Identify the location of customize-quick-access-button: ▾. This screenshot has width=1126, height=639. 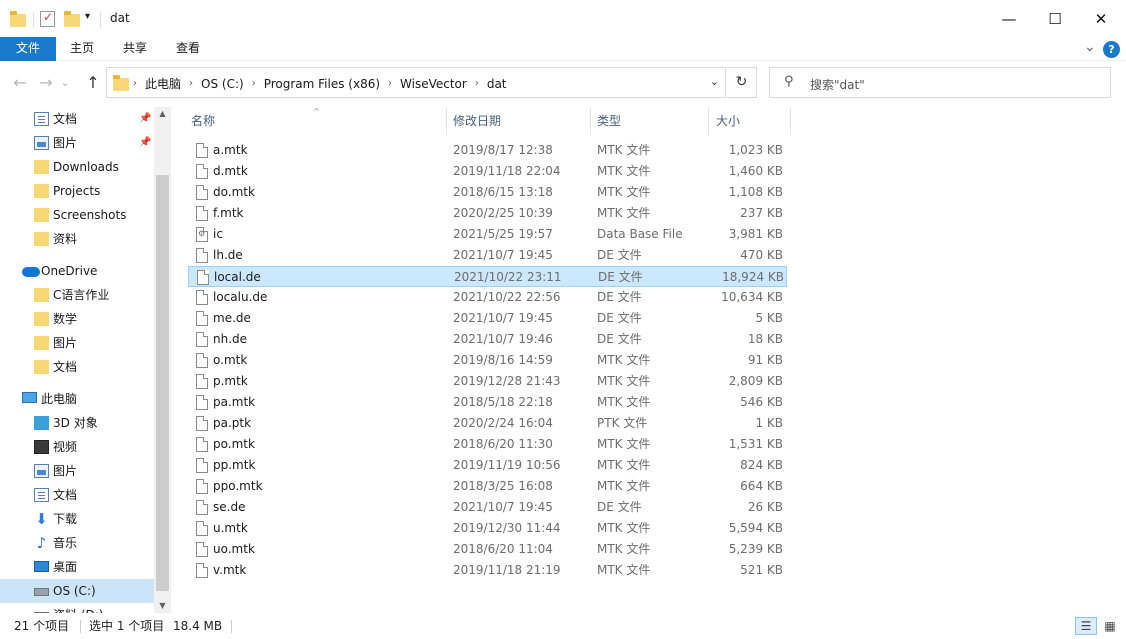
(87, 20).